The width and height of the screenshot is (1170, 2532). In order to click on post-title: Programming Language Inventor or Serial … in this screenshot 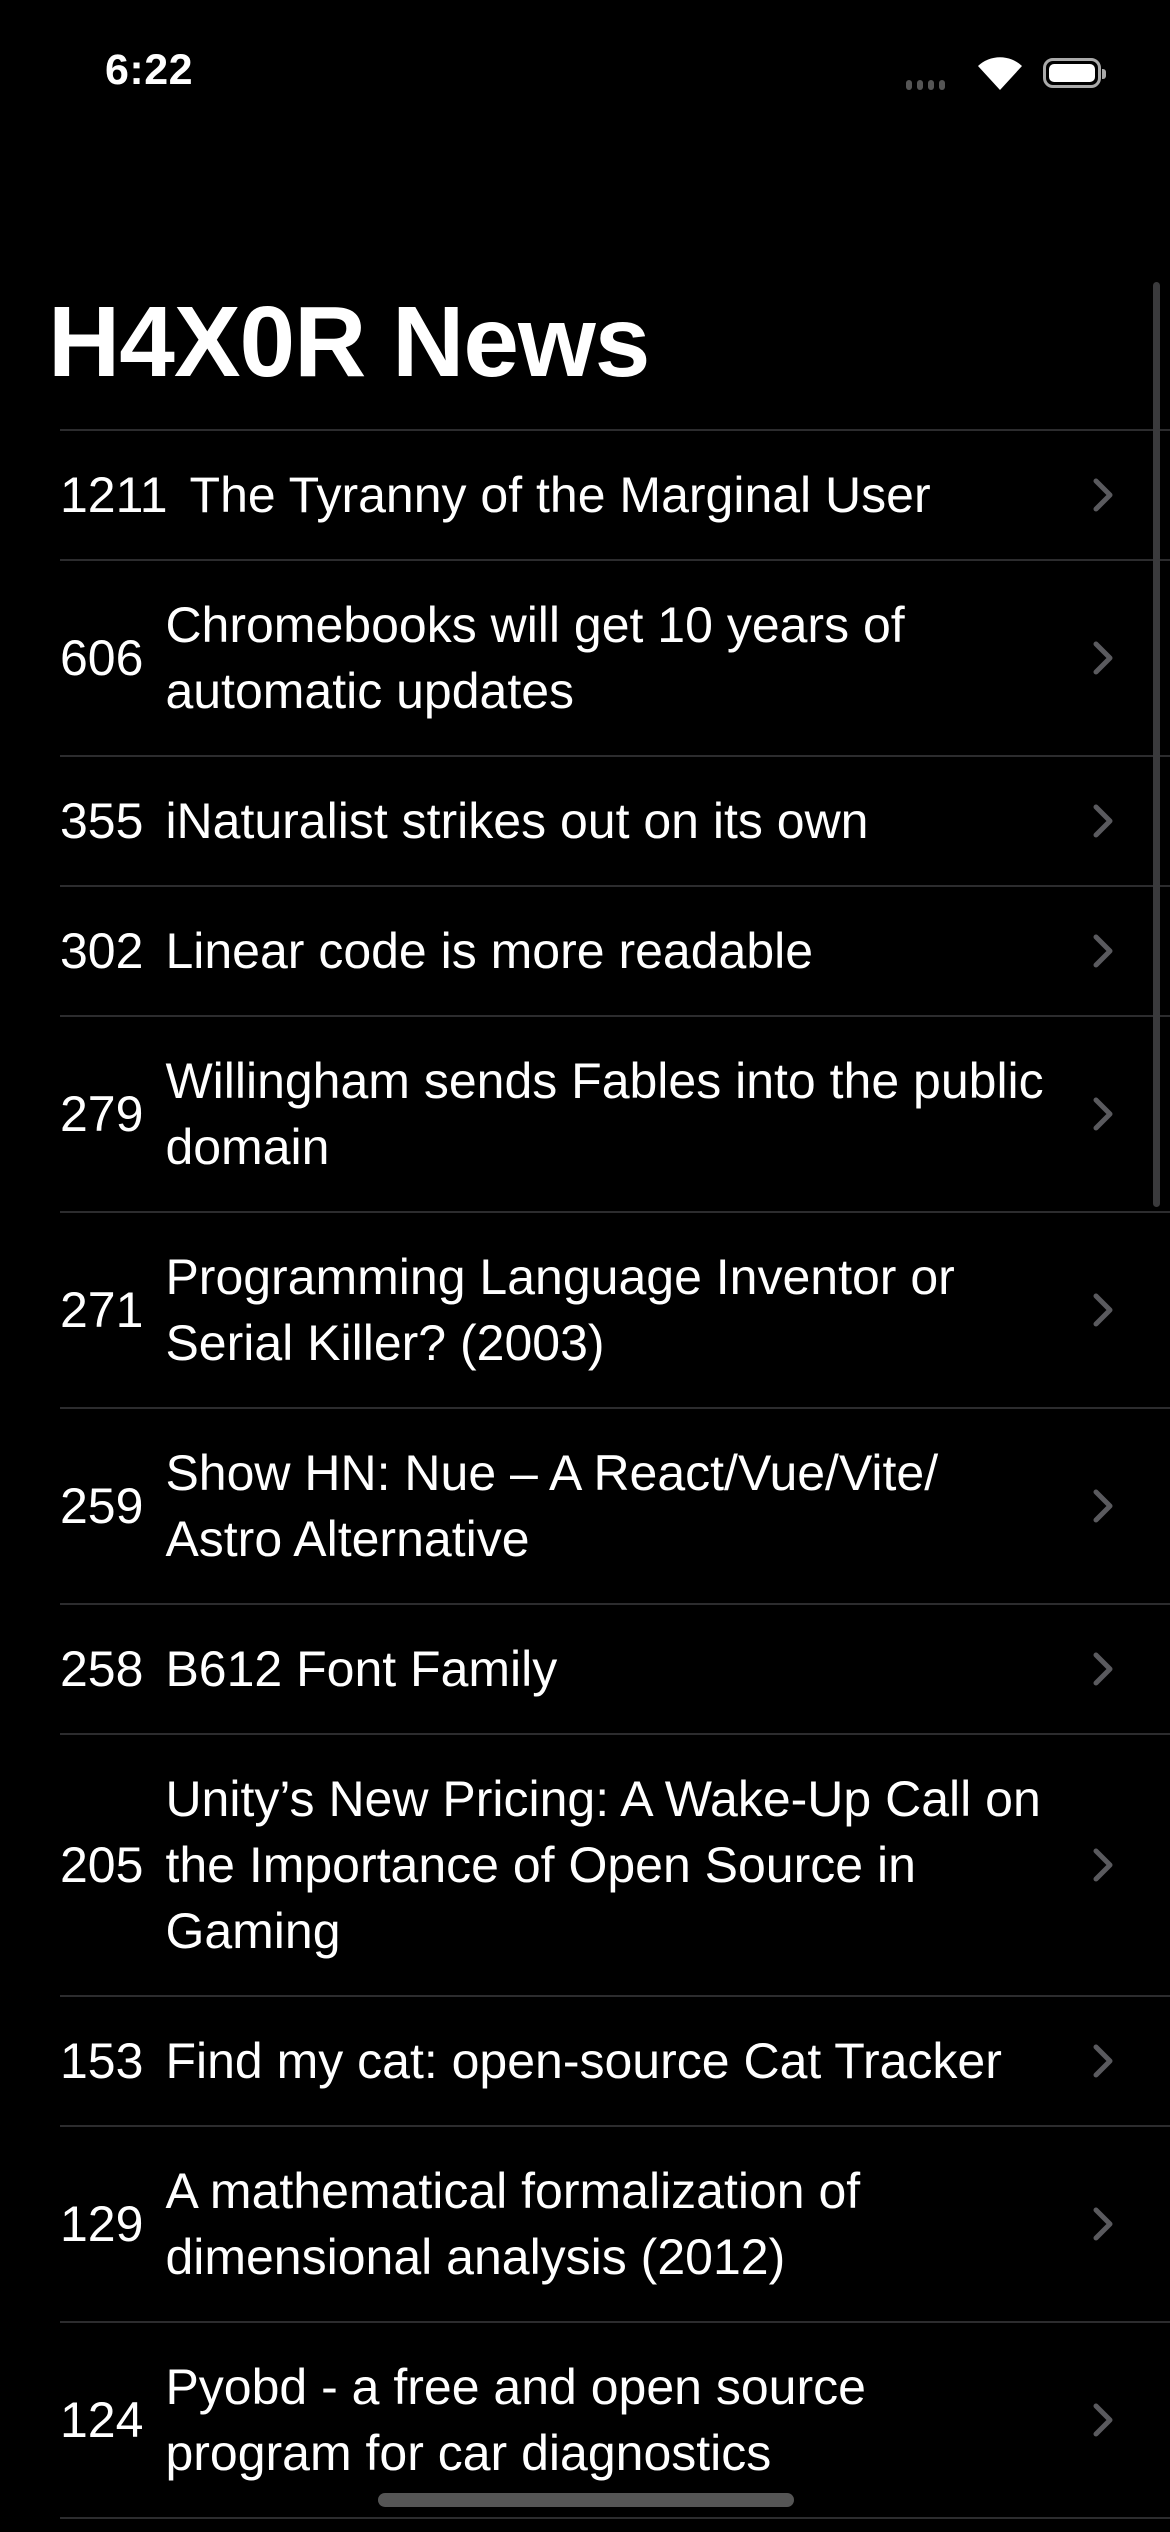, I will do `click(560, 1310)`.